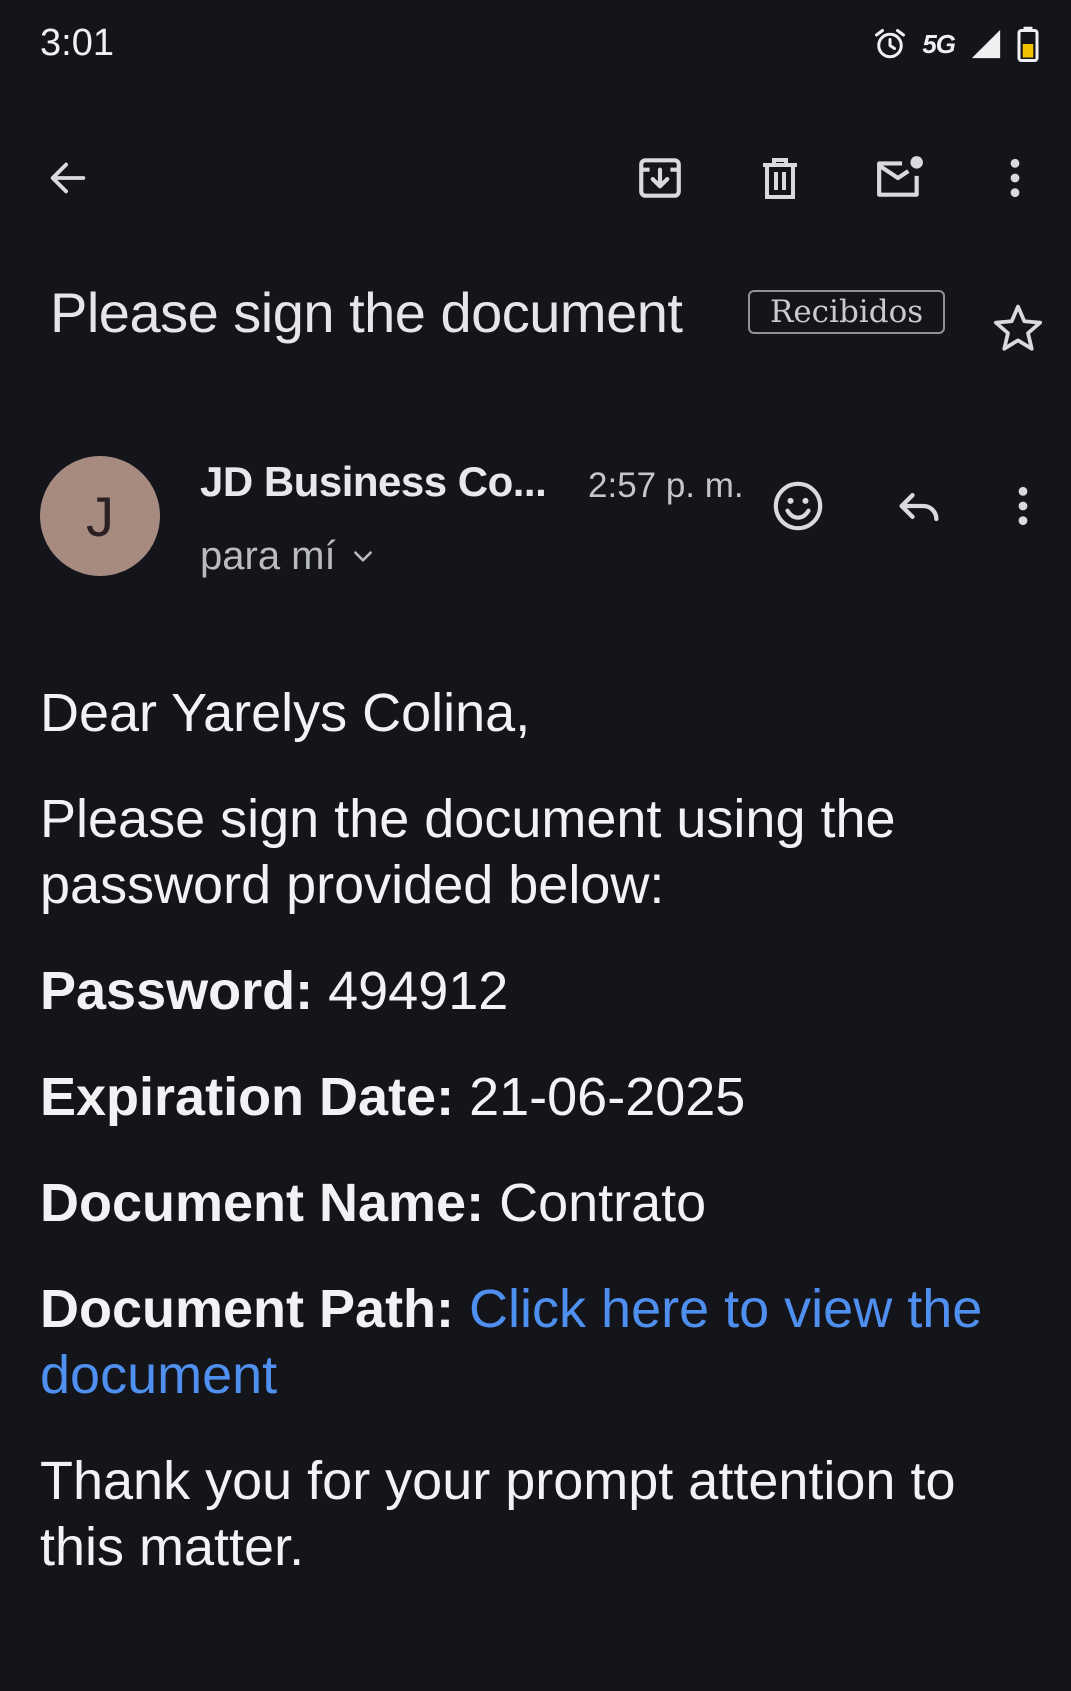  I want to click on expiration-line: Expiration Date: 21-06-2025, so click(535, 1097).